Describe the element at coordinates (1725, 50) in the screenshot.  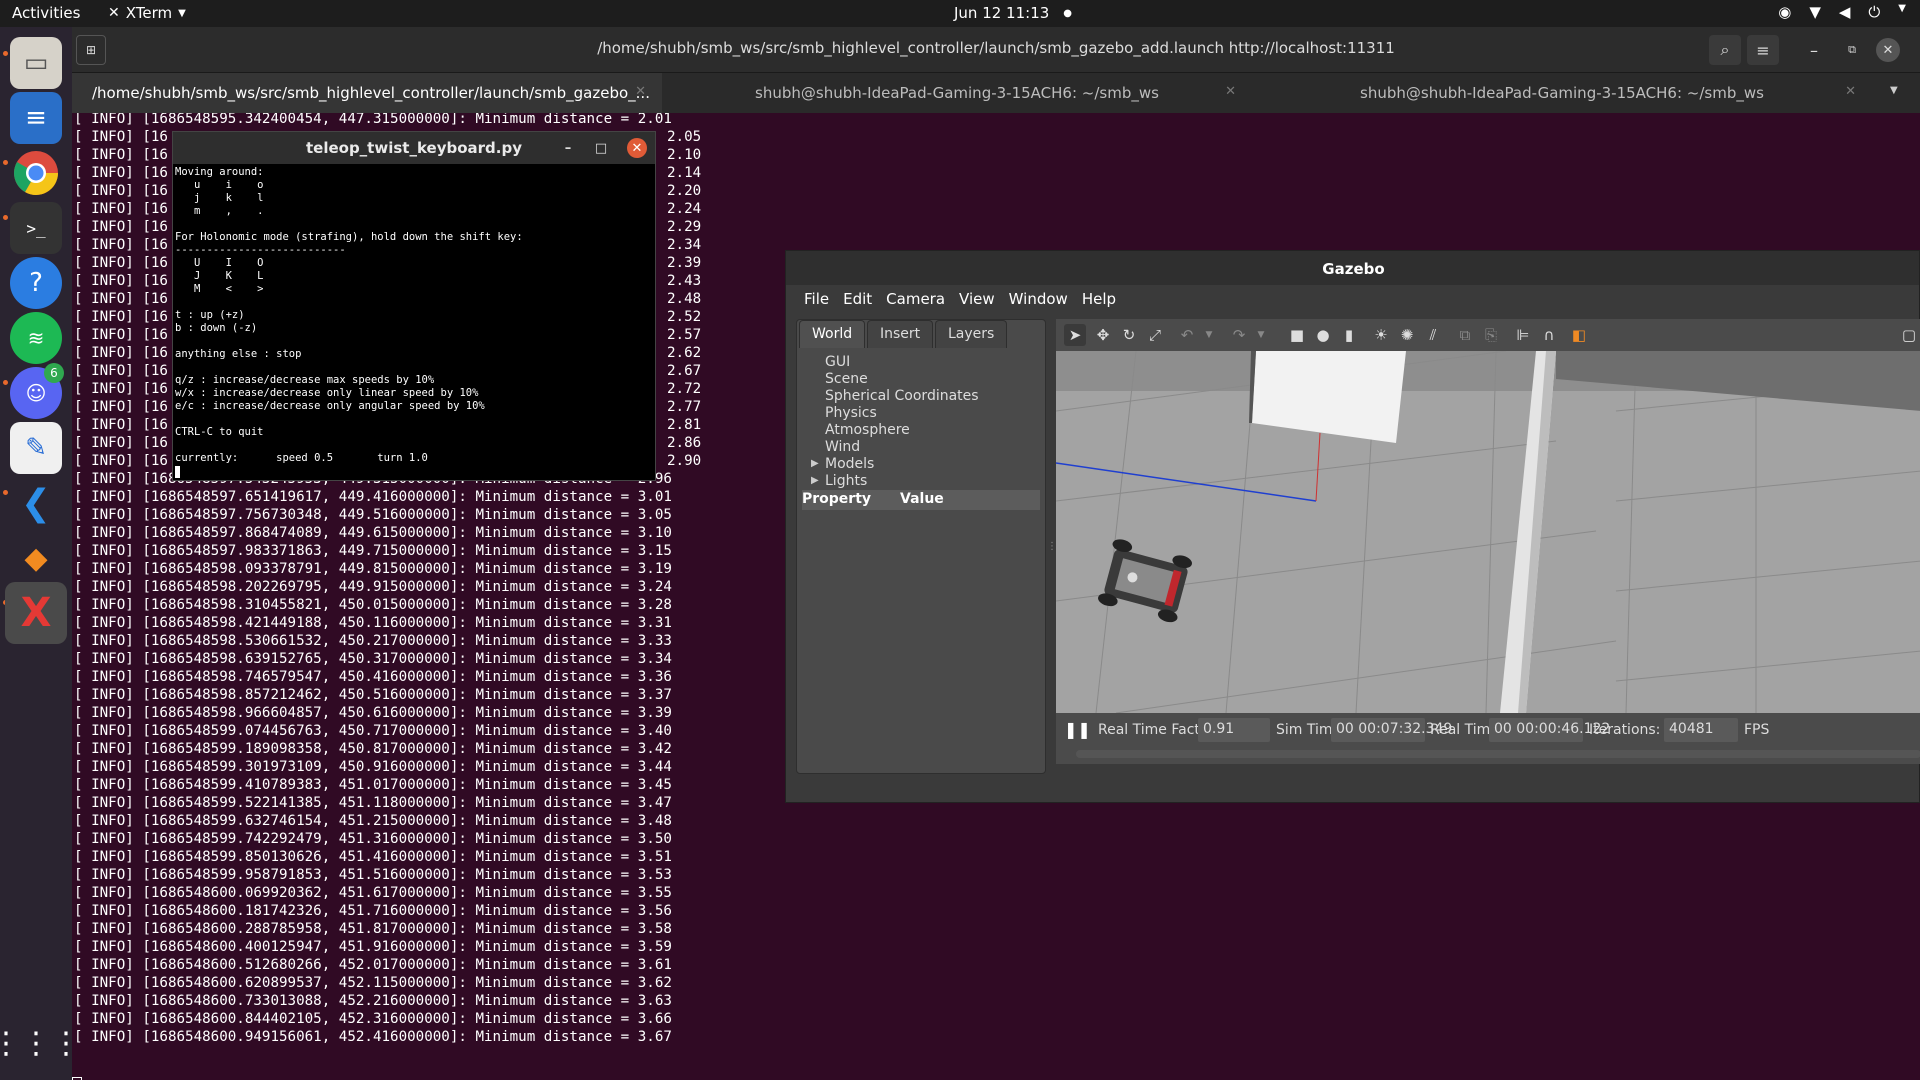
I see `search-icon: ⌕` at that location.